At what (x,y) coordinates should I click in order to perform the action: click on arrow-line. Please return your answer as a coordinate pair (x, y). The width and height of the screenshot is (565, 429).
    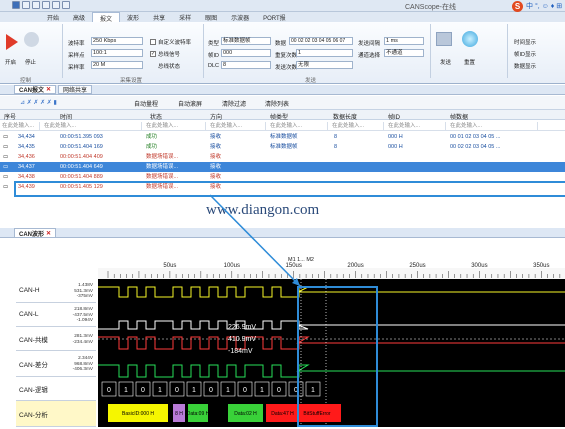
    Looking at the image, I should click on (255, 240).